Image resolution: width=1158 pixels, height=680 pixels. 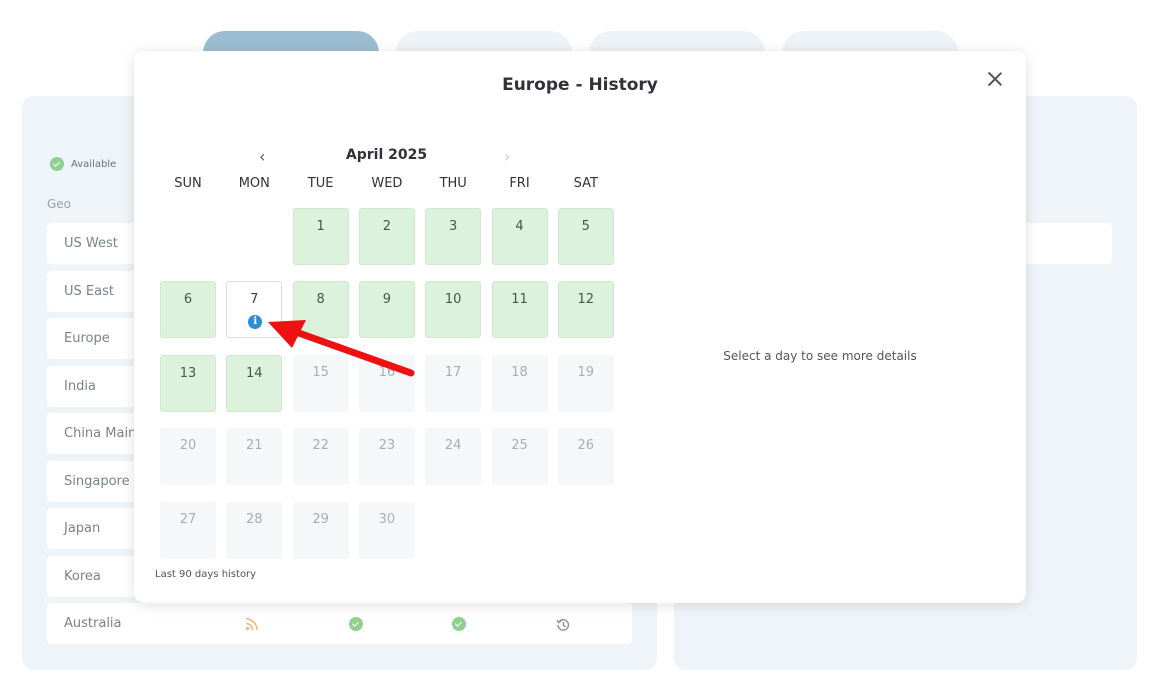 I want to click on geo-row-label: India, so click(x=80, y=386).